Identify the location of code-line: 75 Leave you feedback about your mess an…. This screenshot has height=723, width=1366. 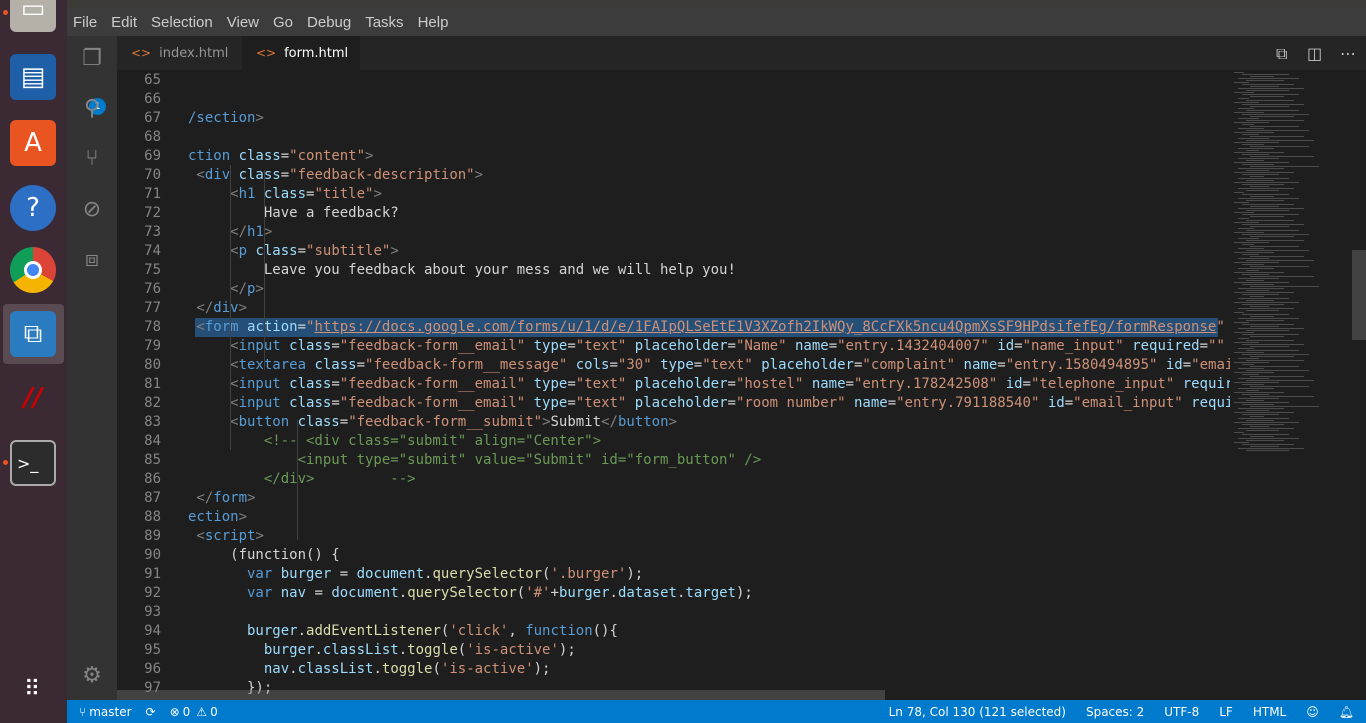
(673, 270).